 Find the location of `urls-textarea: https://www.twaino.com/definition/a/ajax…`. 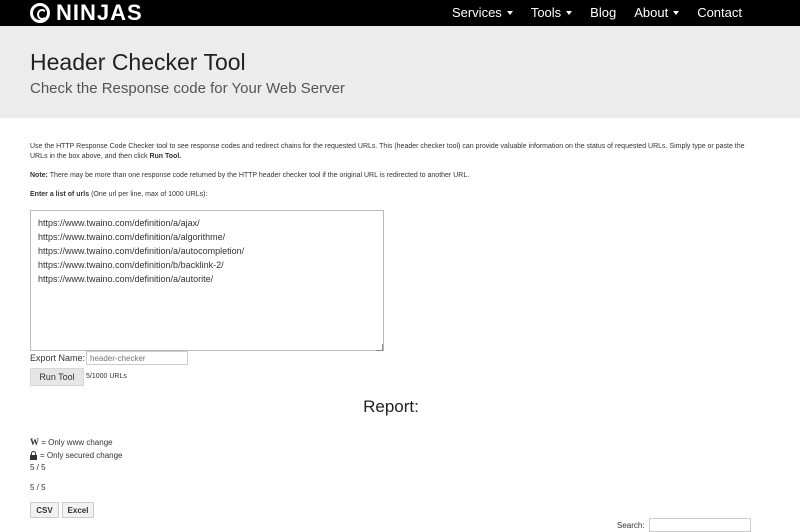

urls-textarea: https://www.twaino.com/definition/a/ajax… is located at coordinates (207, 280).